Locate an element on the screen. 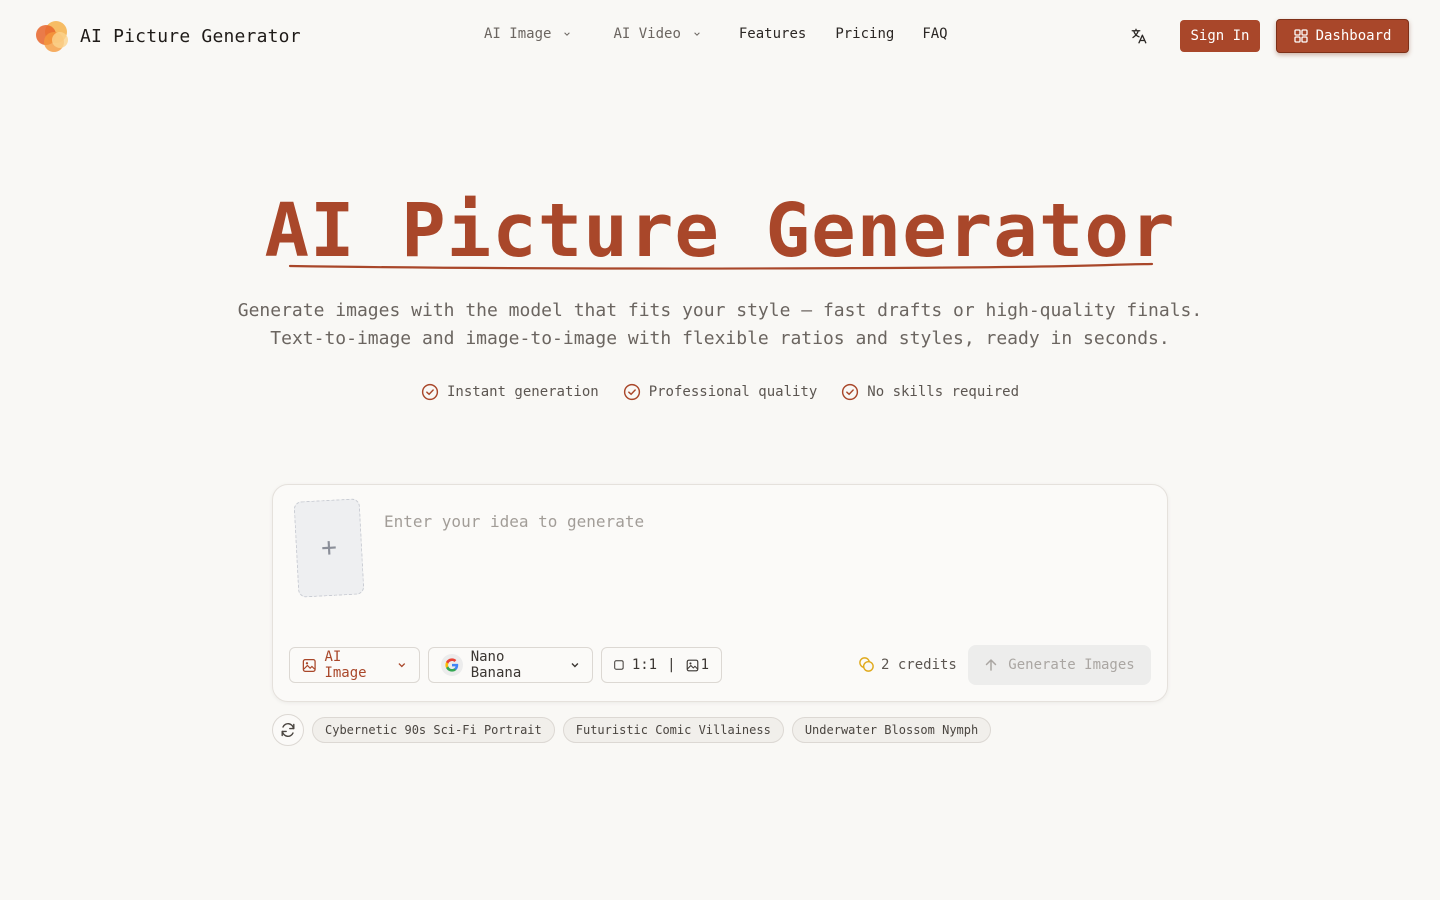  sign-in-button: Sign In is located at coordinates (1220, 36).